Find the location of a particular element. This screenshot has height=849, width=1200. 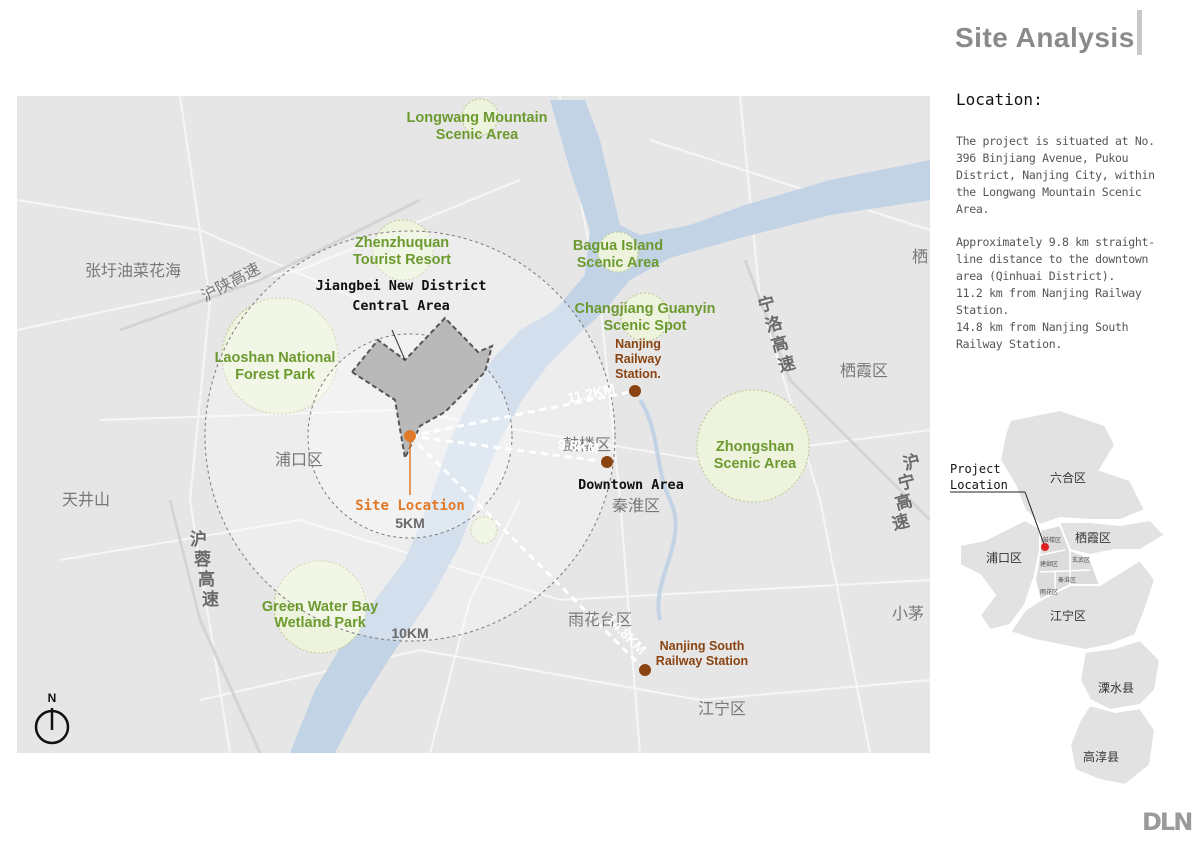

minimap-label-pukou: 浦口区 is located at coordinates (1004, 558).